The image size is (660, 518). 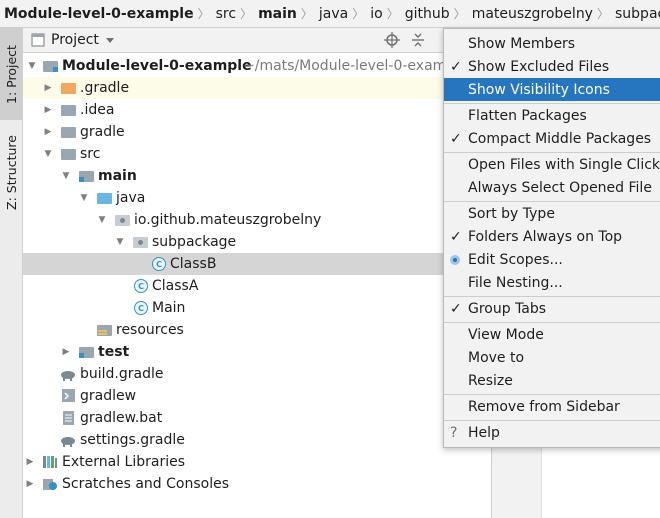 I want to click on breadcrumb-src: src, so click(x=225, y=14).